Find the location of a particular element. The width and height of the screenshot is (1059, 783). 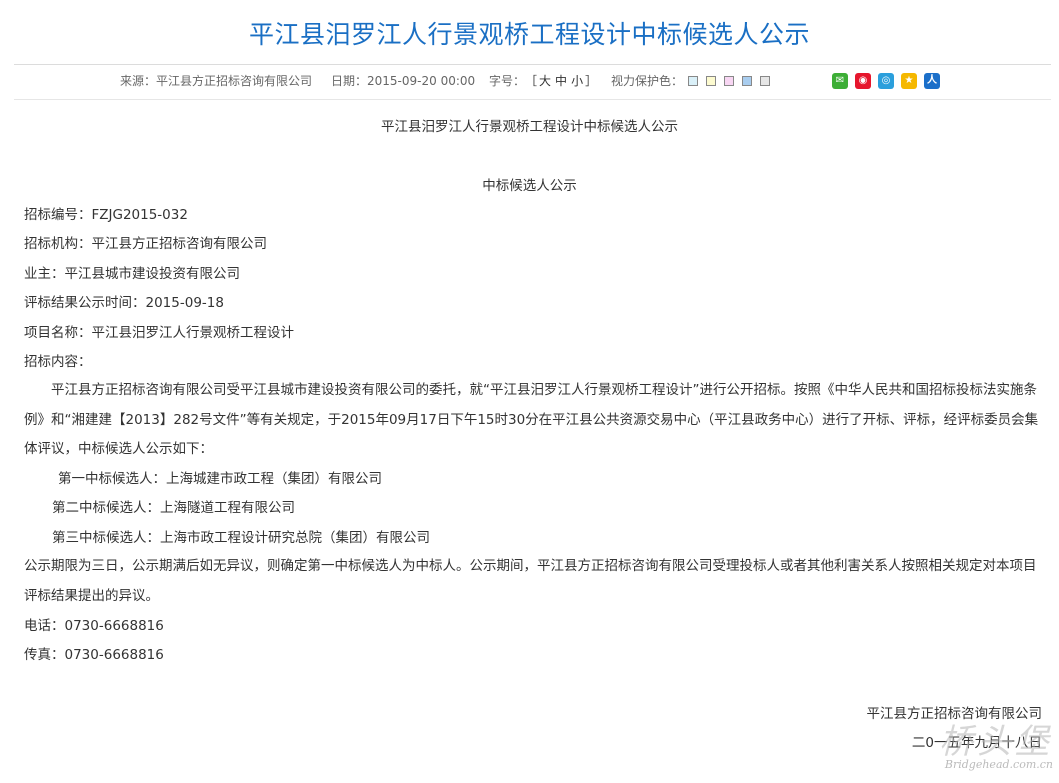

source-info: 来源：平江县方正招标咨询有限公司 is located at coordinates (216, 81).